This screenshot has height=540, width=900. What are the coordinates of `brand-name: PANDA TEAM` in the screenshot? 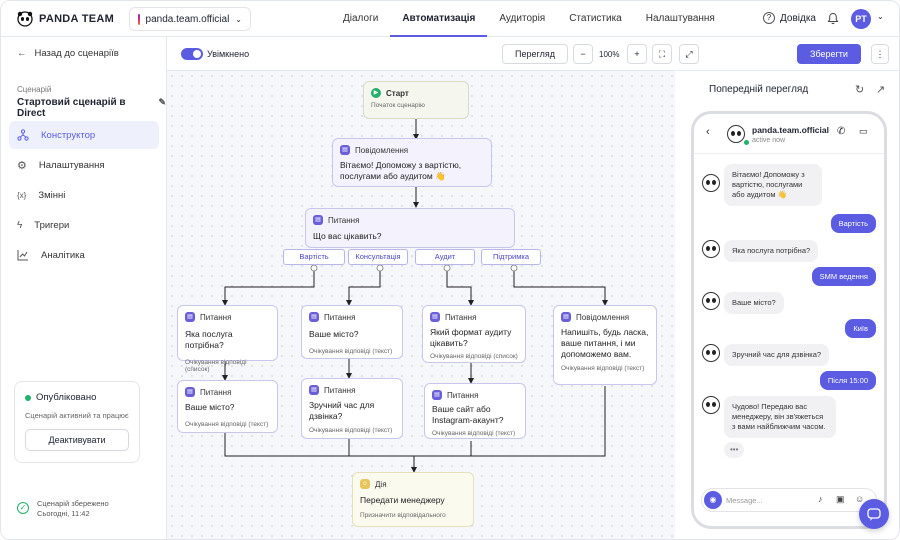 It's located at (77, 19).